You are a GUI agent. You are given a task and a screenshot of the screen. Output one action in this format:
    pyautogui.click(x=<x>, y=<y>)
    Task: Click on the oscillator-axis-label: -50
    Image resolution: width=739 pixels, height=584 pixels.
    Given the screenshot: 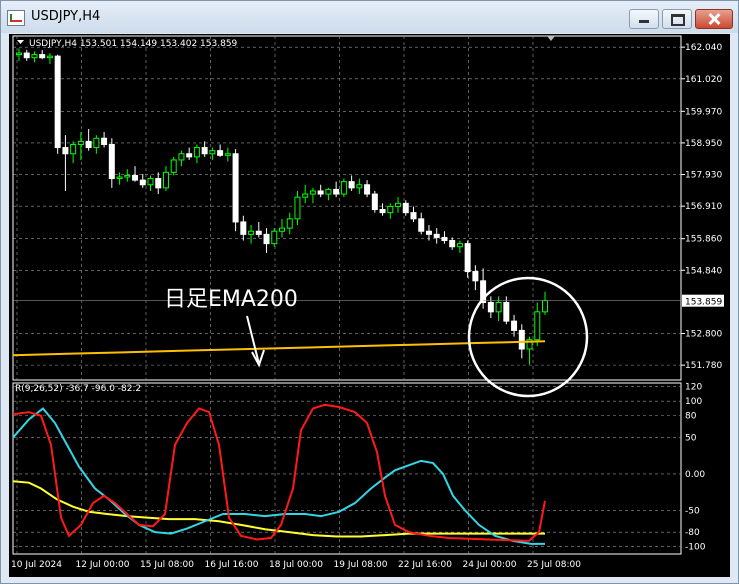 What is the action you would take?
    pyautogui.click(x=692, y=511)
    